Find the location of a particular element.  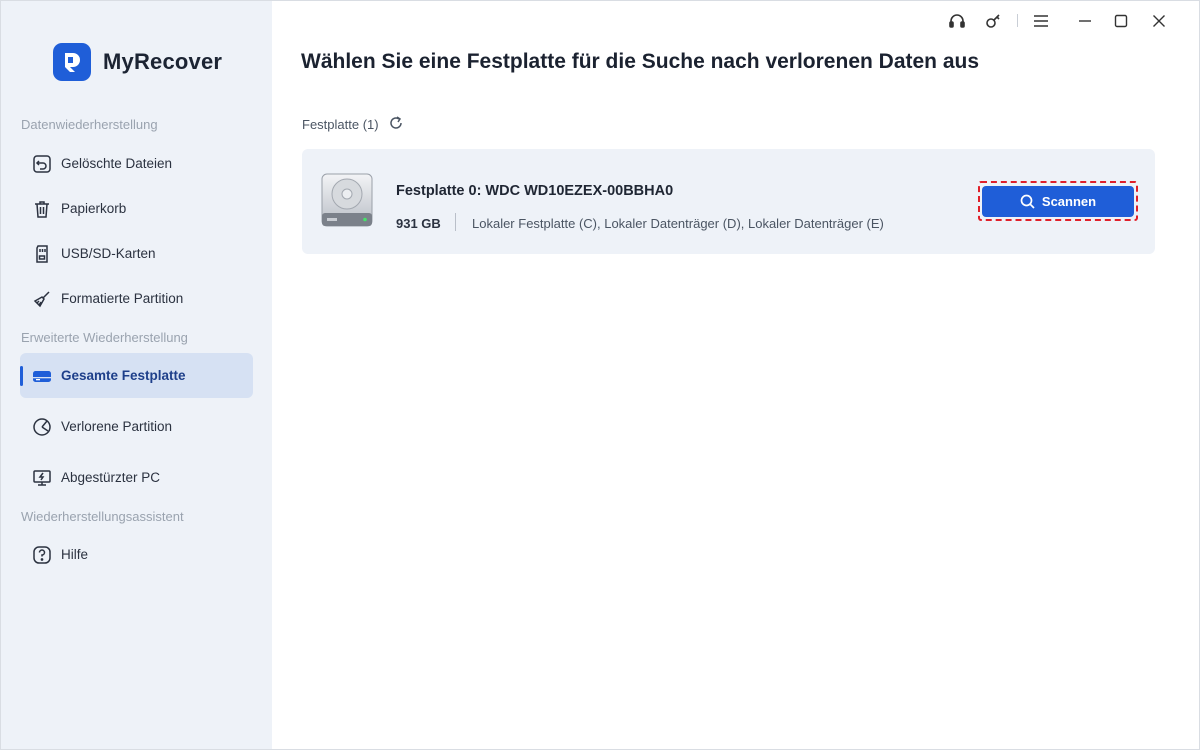

sidebar-item-usb-sd: USB/SD-Karten is located at coordinates (136, 253).